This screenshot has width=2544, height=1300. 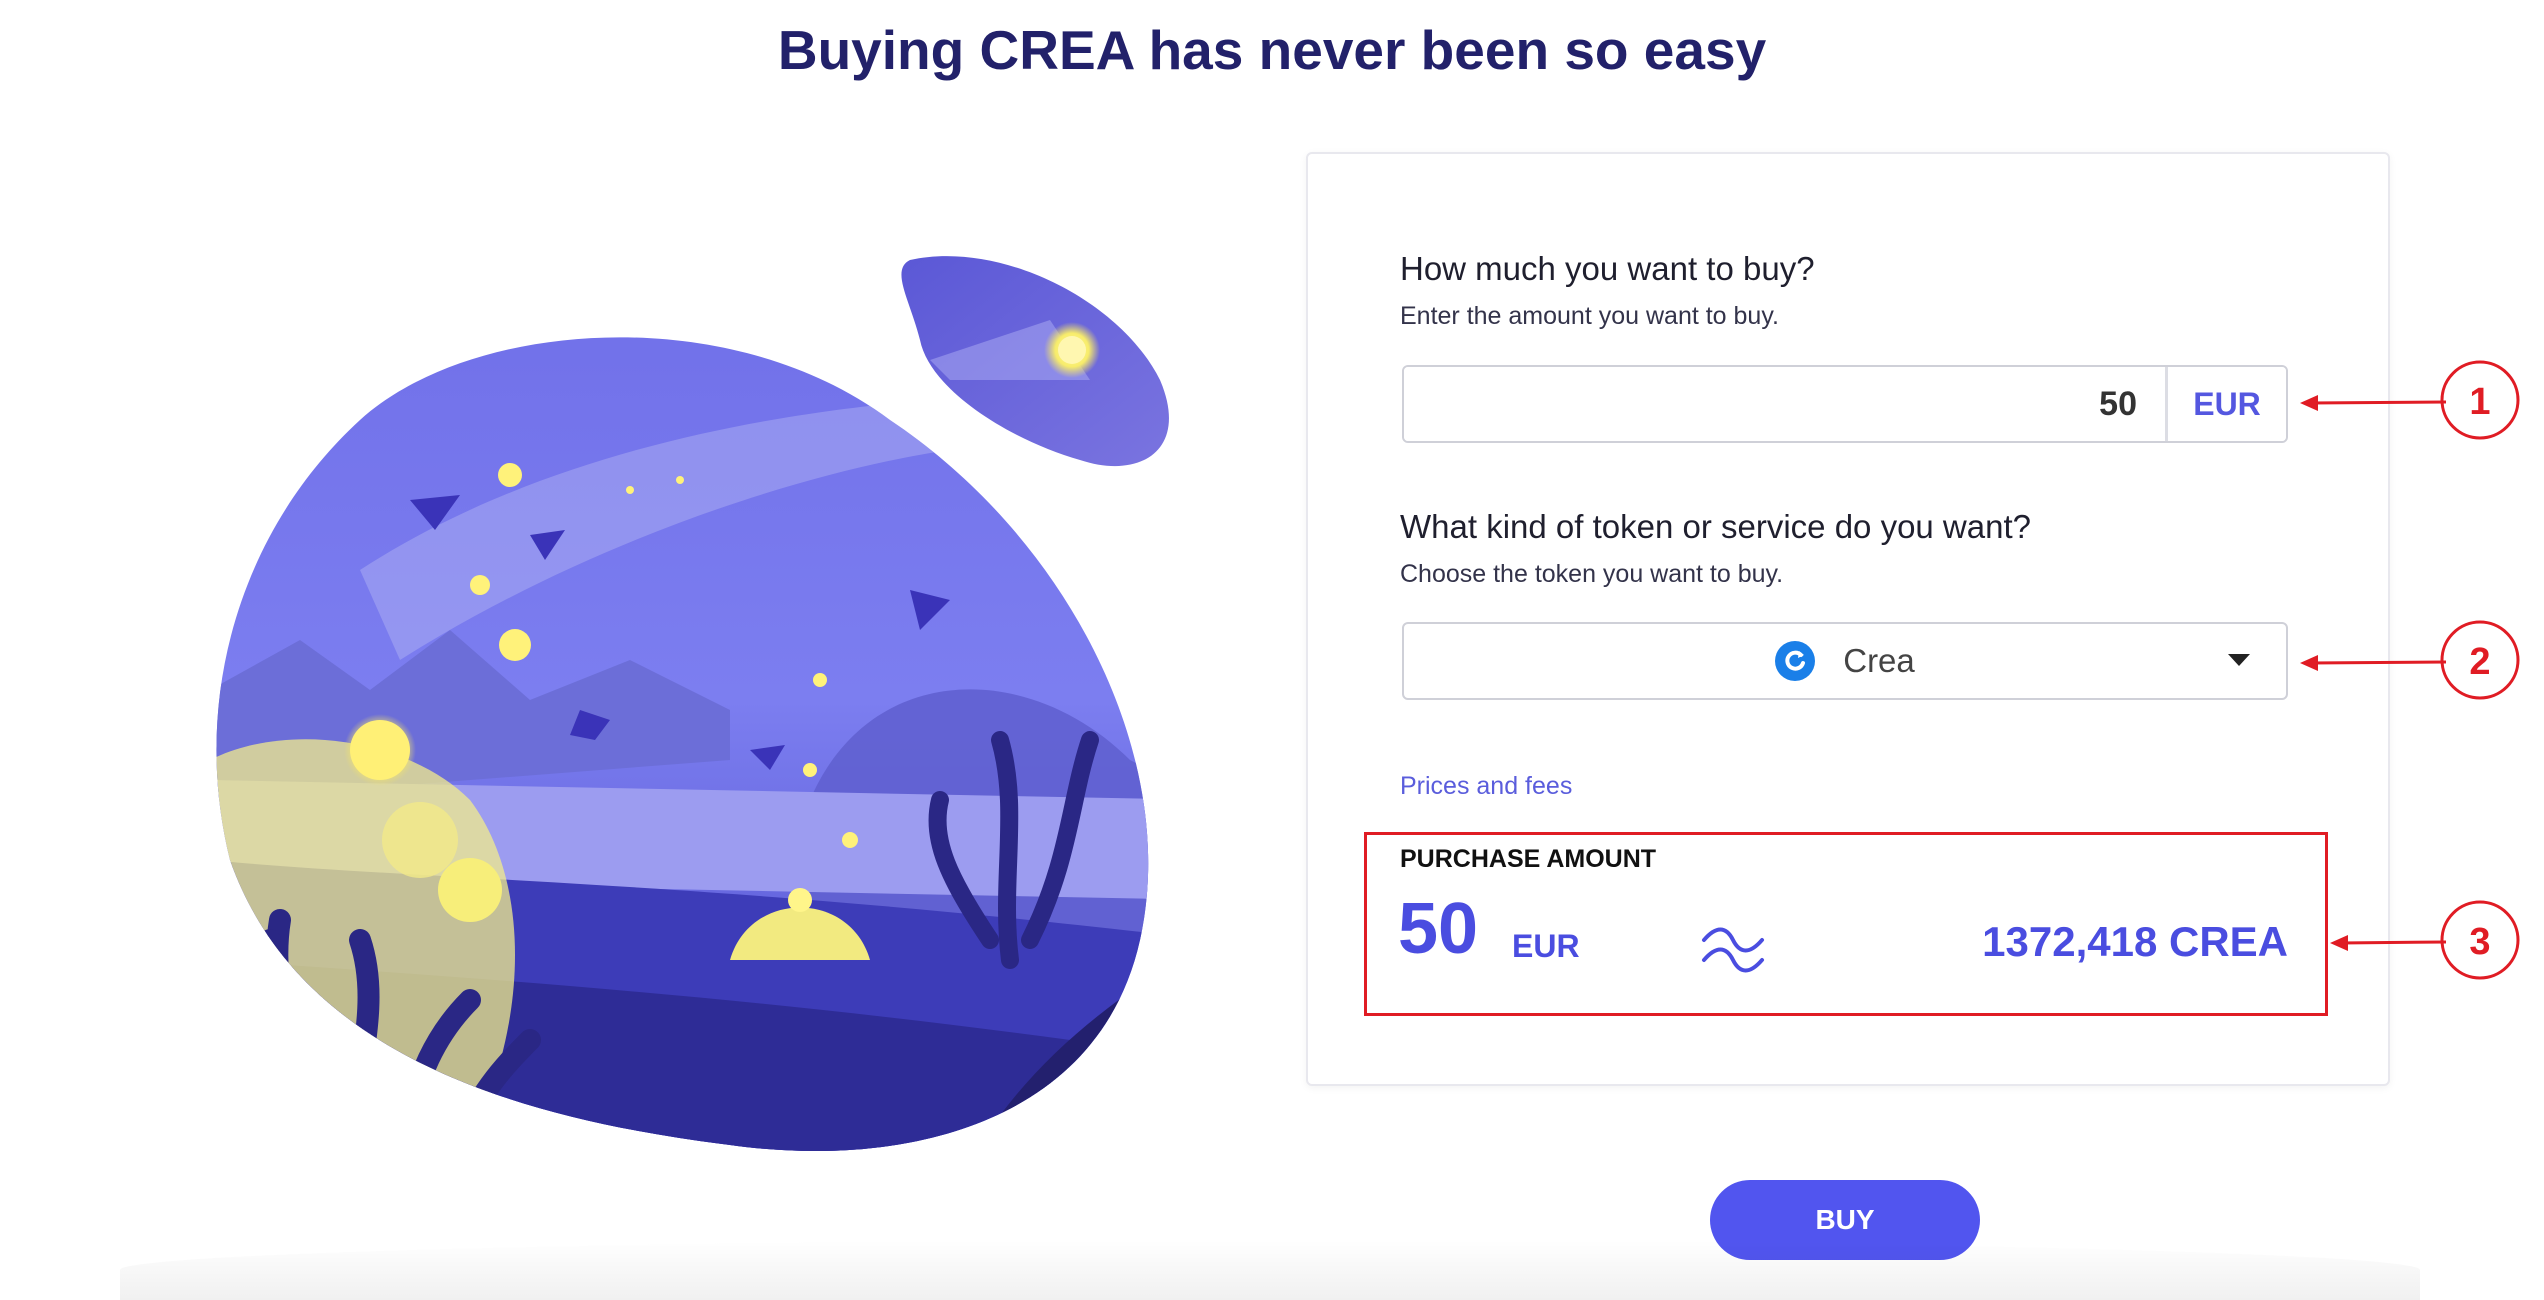 What do you see at coordinates (2479, 942) in the screenshot?
I see `annotation-3: 3` at bounding box center [2479, 942].